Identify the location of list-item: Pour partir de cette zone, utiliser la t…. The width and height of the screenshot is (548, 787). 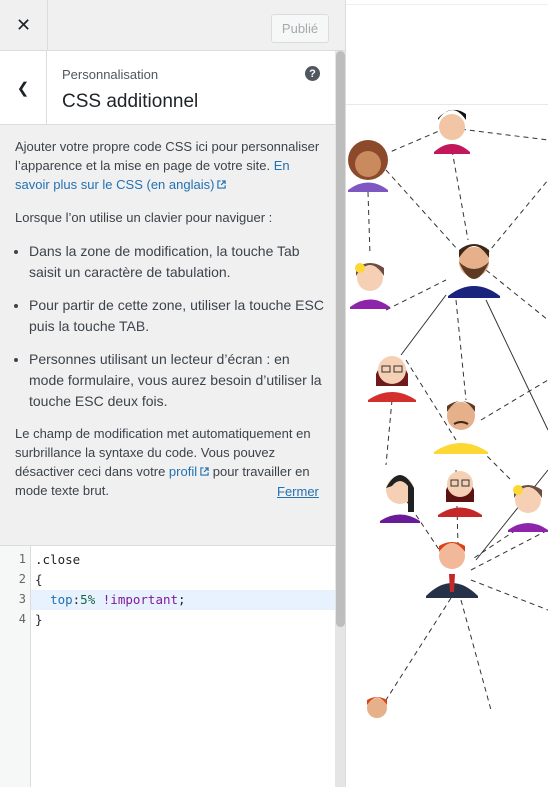
(177, 316).